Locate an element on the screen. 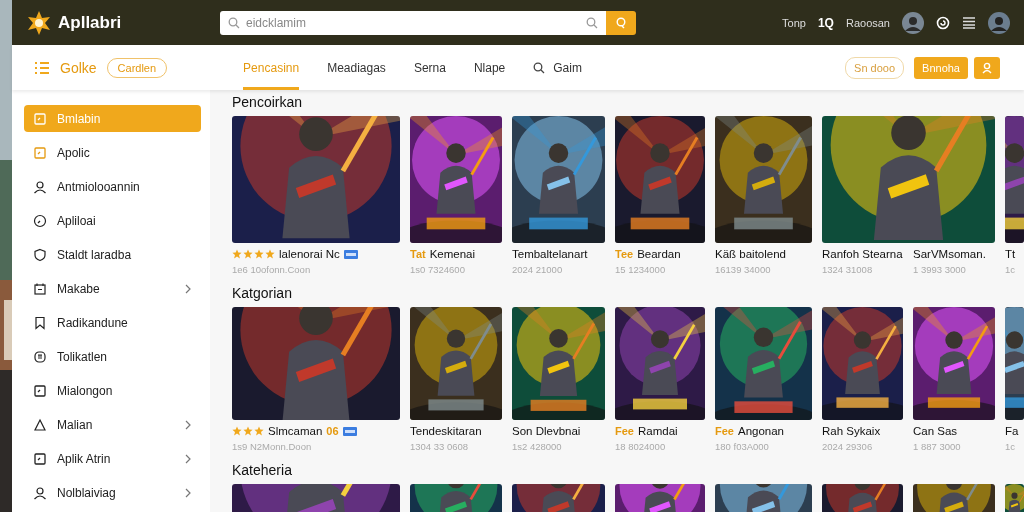  search-field: eidcklamim is located at coordinates (413, 22).